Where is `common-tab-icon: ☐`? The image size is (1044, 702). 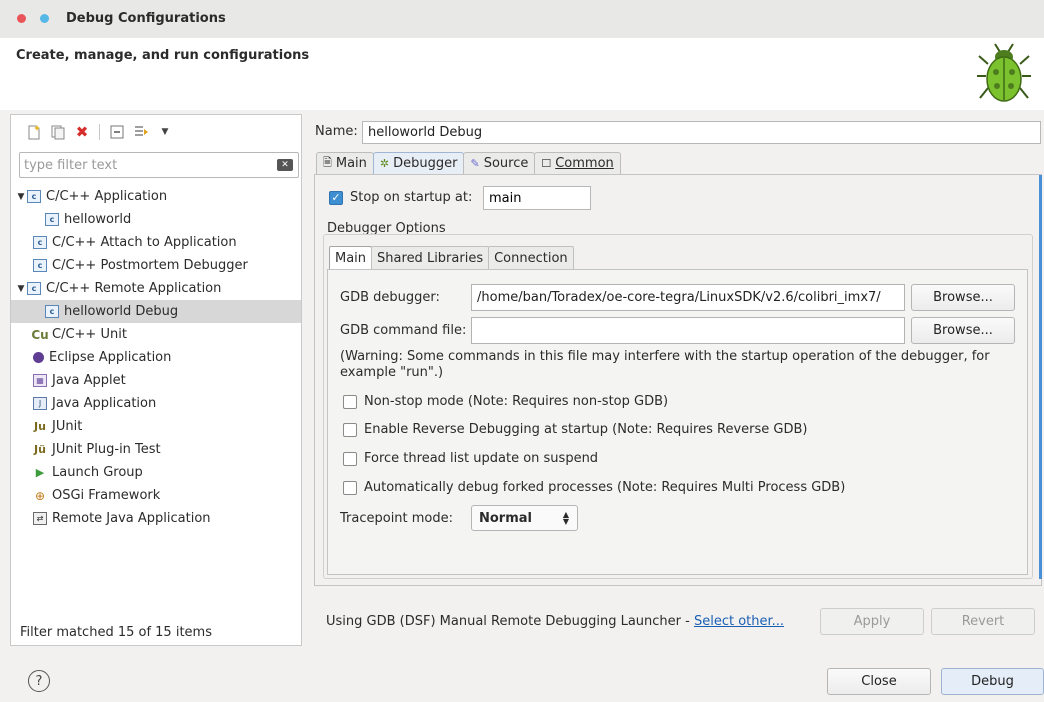 common-tab-icon: ☐ is located at coordinates (546, 163).